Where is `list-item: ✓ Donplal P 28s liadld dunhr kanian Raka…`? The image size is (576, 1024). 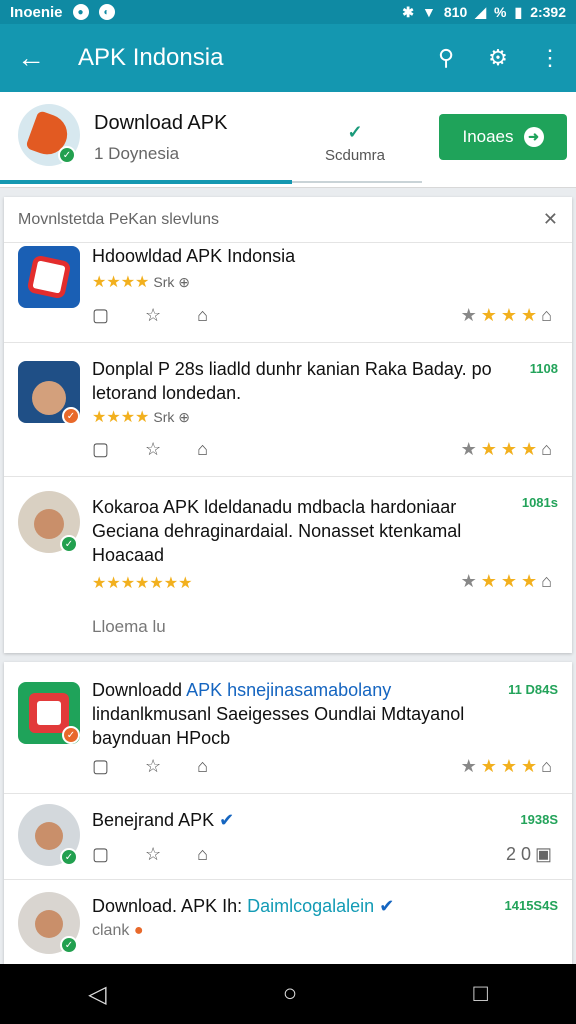 list-item: ✓ Donplal P 28s liadld dunhr kanian Raka… is located at coordinates (288, 410).